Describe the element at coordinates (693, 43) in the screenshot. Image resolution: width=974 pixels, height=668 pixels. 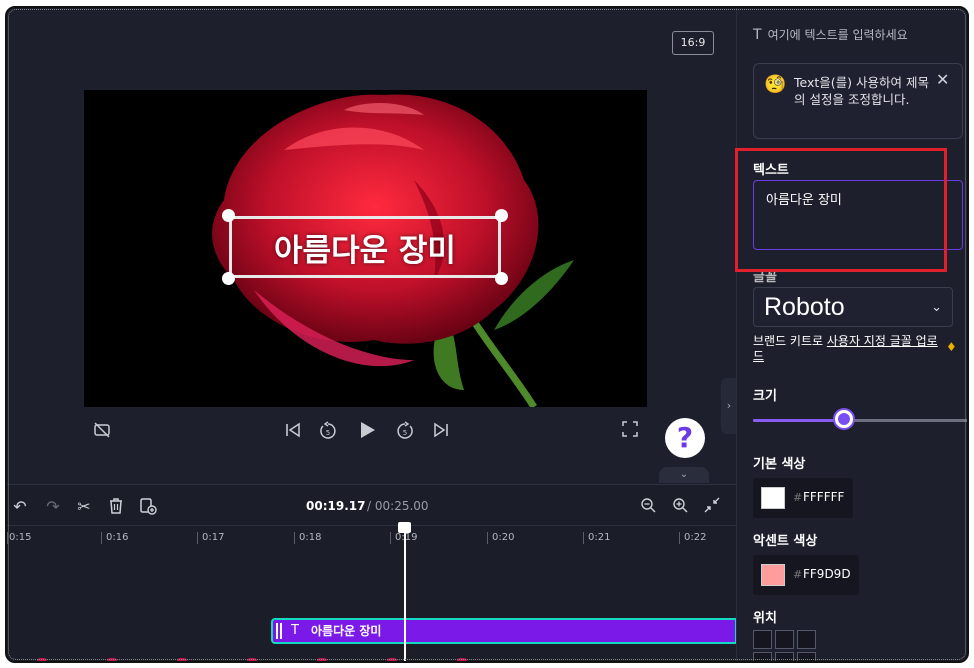
I see `aspect-ratio-button: 16:9` at that location.